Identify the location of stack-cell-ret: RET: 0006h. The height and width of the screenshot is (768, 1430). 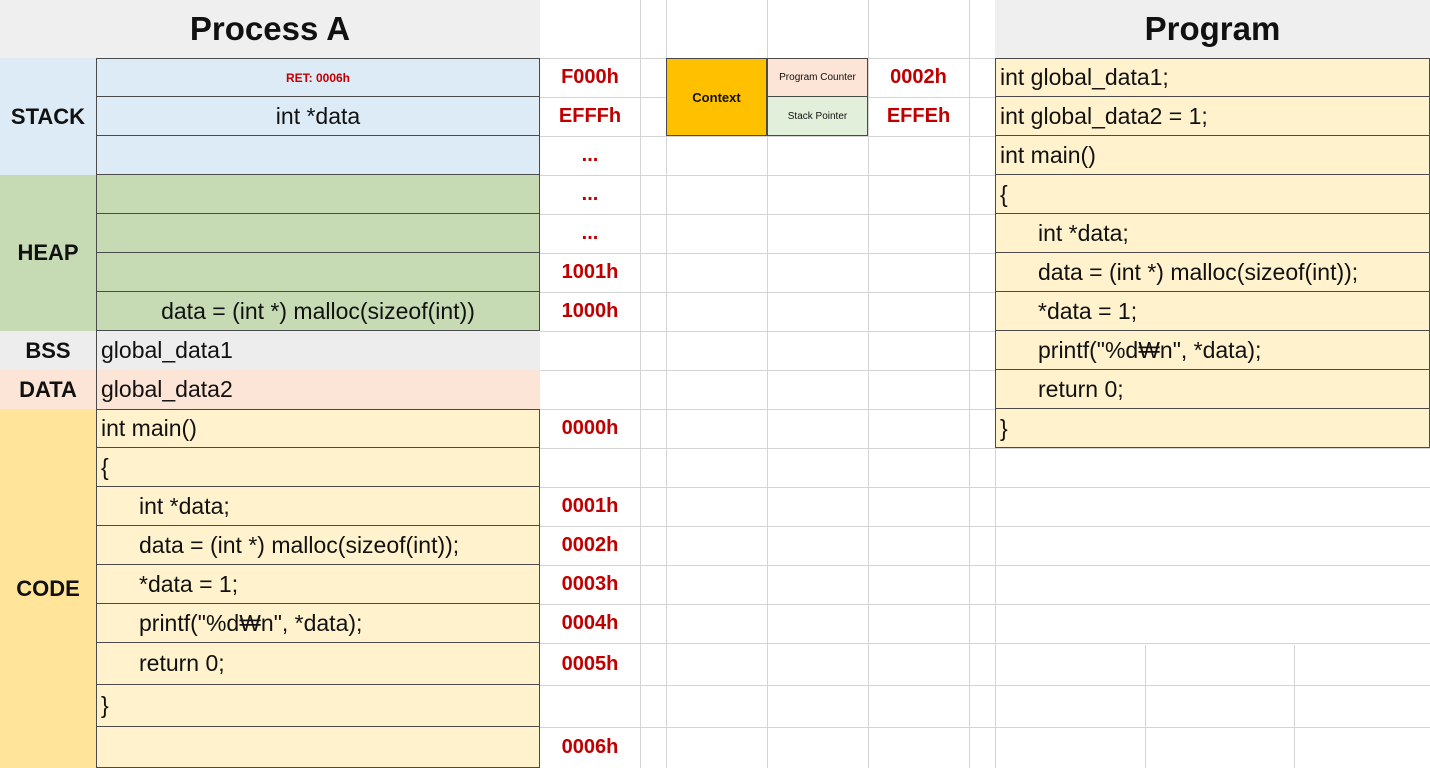
(318, 77).